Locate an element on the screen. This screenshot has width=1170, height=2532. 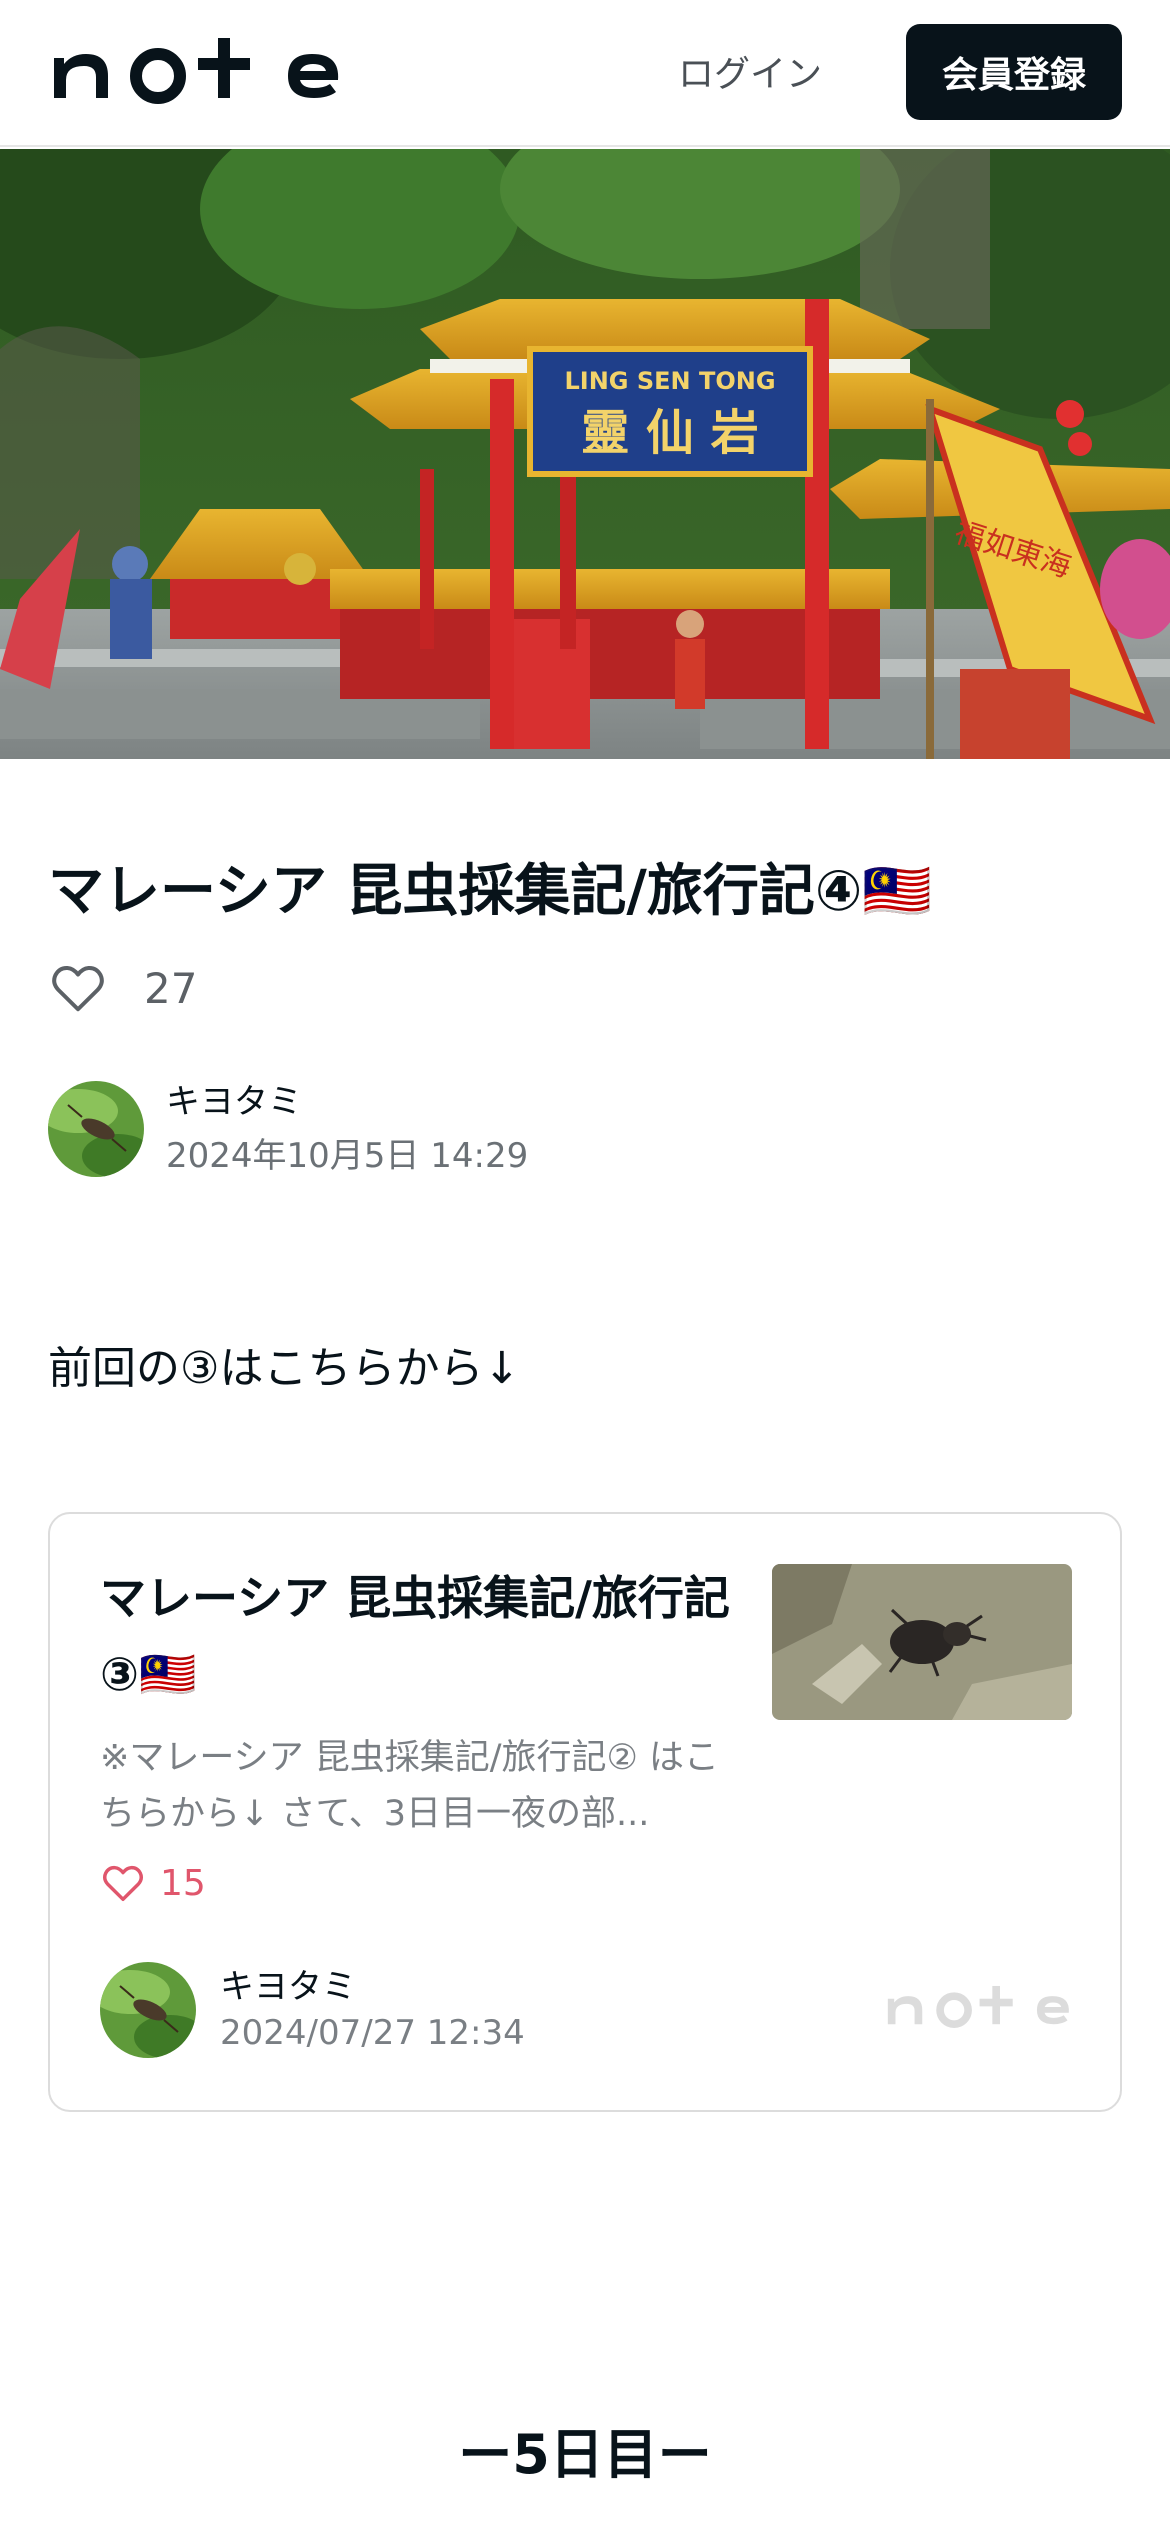
author-block: キヨタミ 2024年10月5日 14:29 is located at coordinates (288, 1129).